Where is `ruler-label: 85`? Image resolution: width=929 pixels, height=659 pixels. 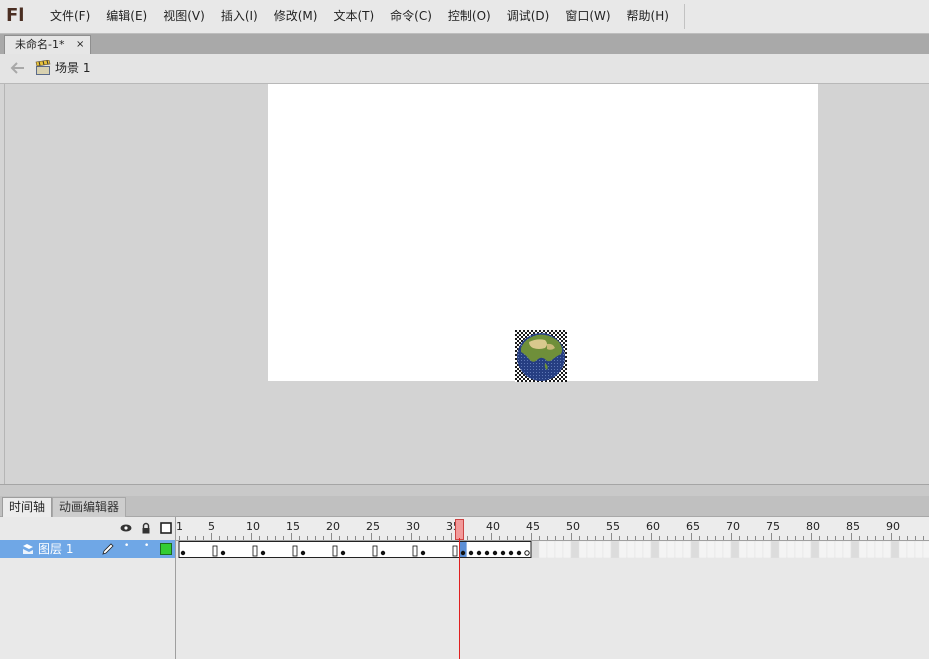
ruler-label: 85 is located at coordinates (853, 526).